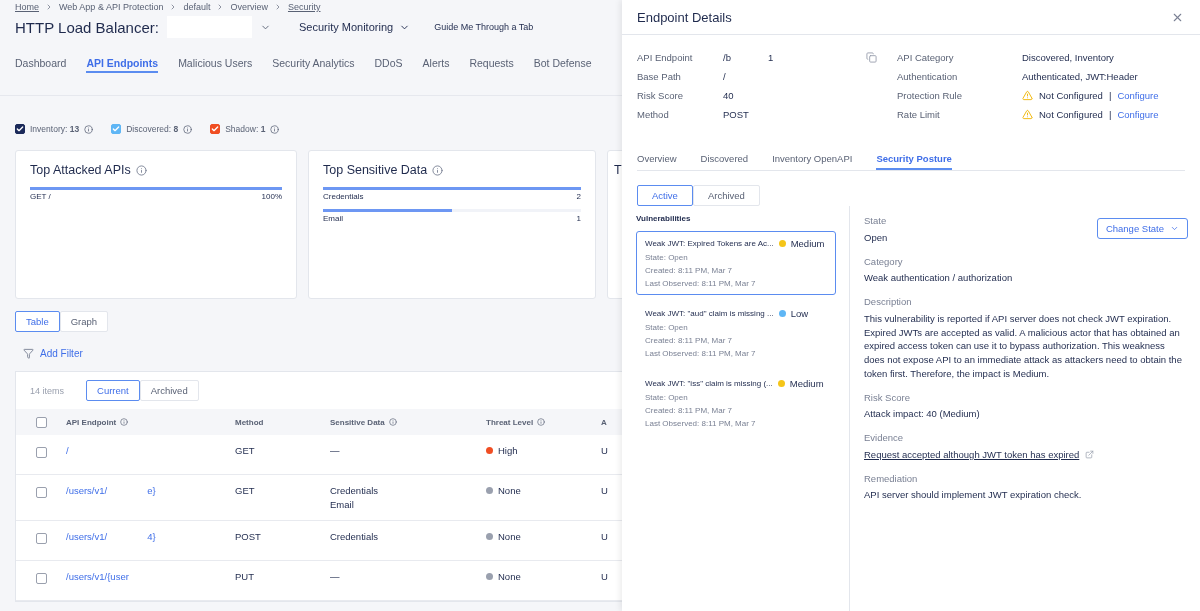 This screenshot has height=611, width=1200. What do you see at coordinates (484, 27) in the screenshot?
I see `guide-button: Guide Me Through a Tab` at bounding box center [484, 27].